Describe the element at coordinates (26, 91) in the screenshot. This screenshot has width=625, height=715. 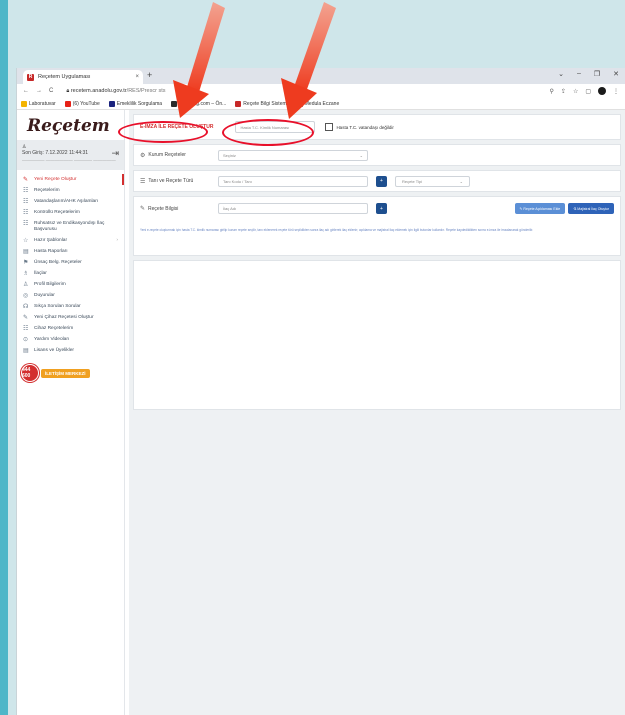
I see `back-icon: ←` at that location.